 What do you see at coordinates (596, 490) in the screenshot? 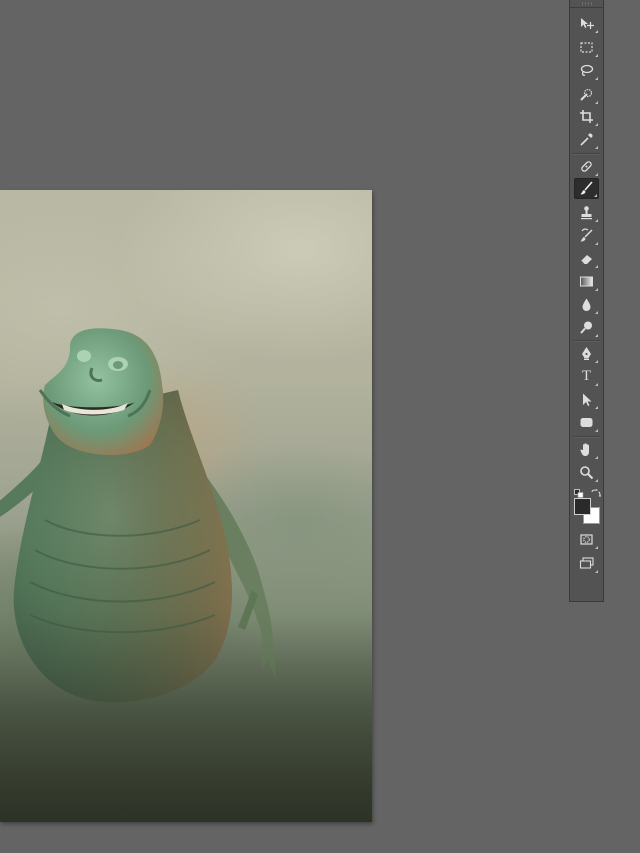
I see `swap-colors-icon` at bounding box center [596, 490].